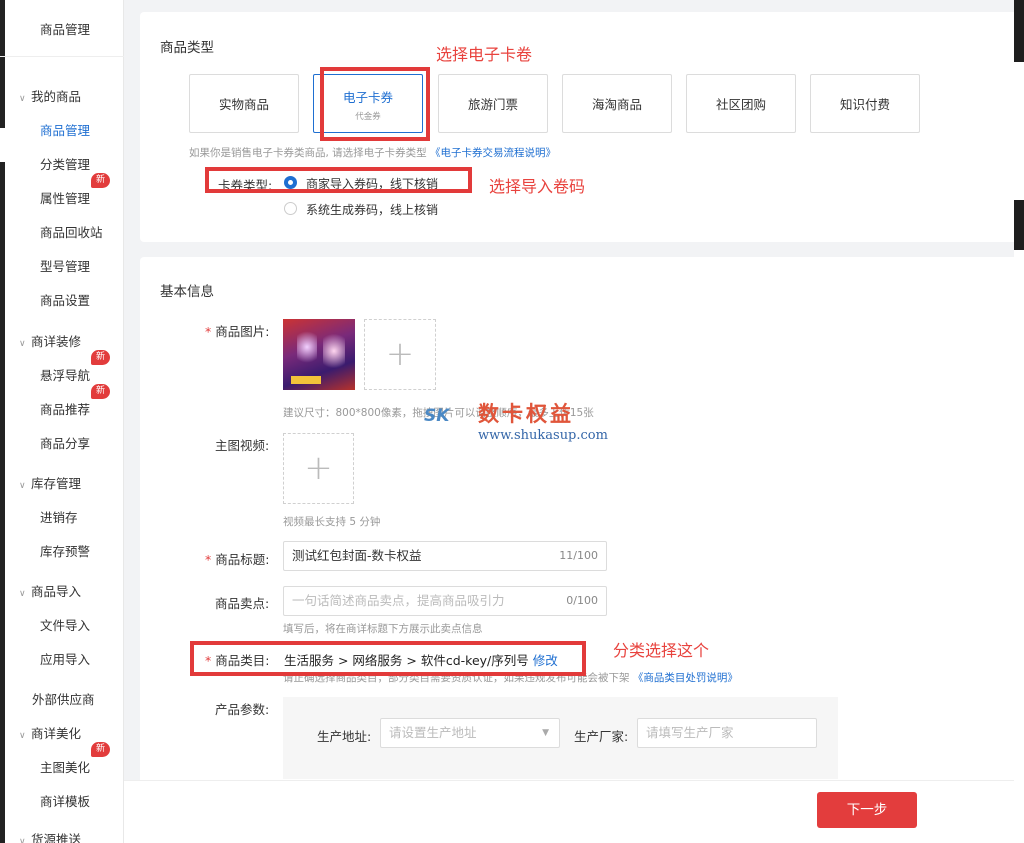  Describe the element at coordinates (242, 559) in the screenshot. I see `label-text: 商品标题:` at that location.